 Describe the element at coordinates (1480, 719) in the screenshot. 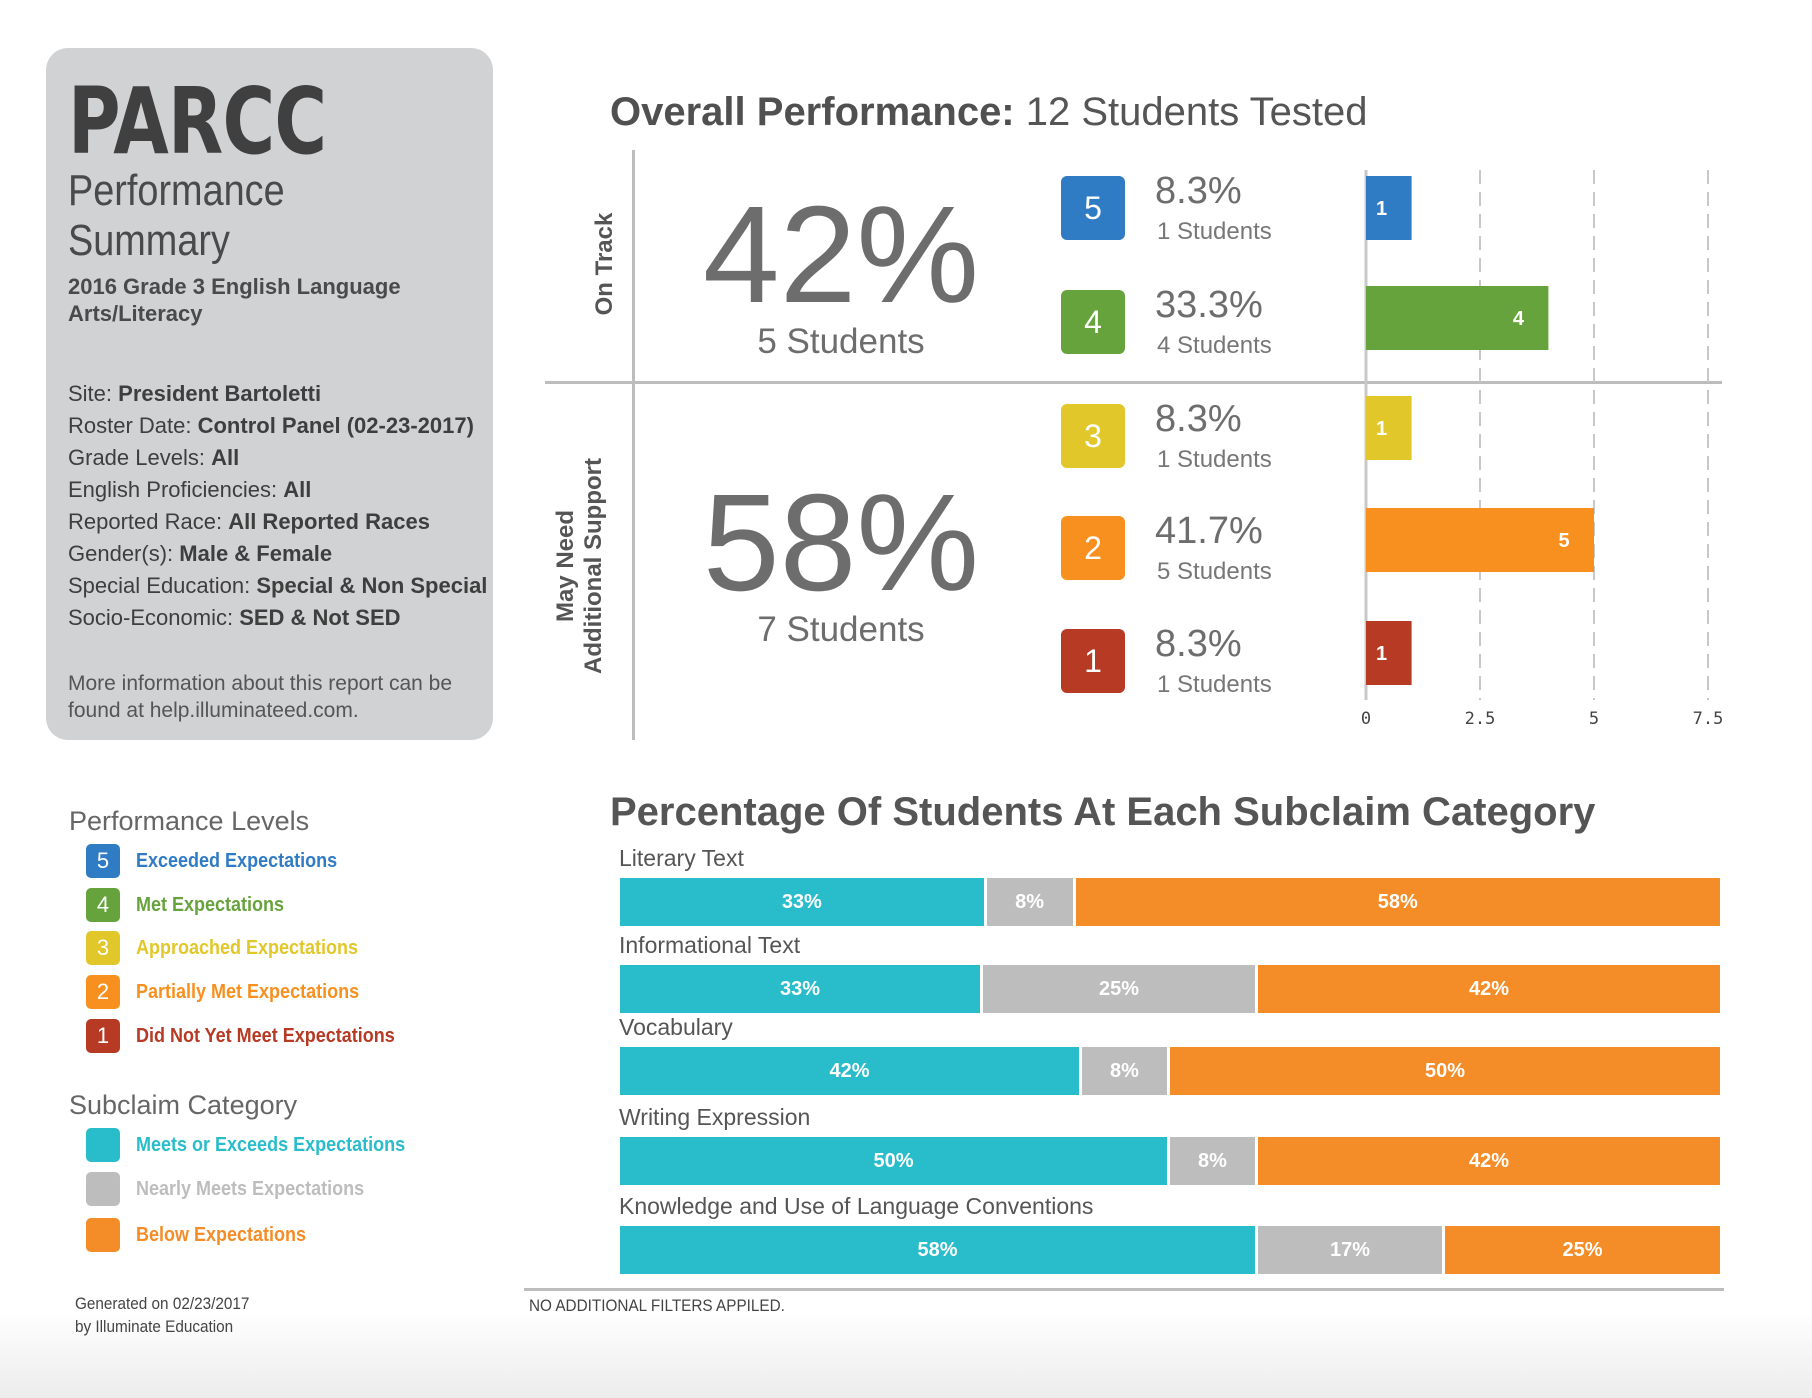

I see `x-tick-label: 2.5` at that location.